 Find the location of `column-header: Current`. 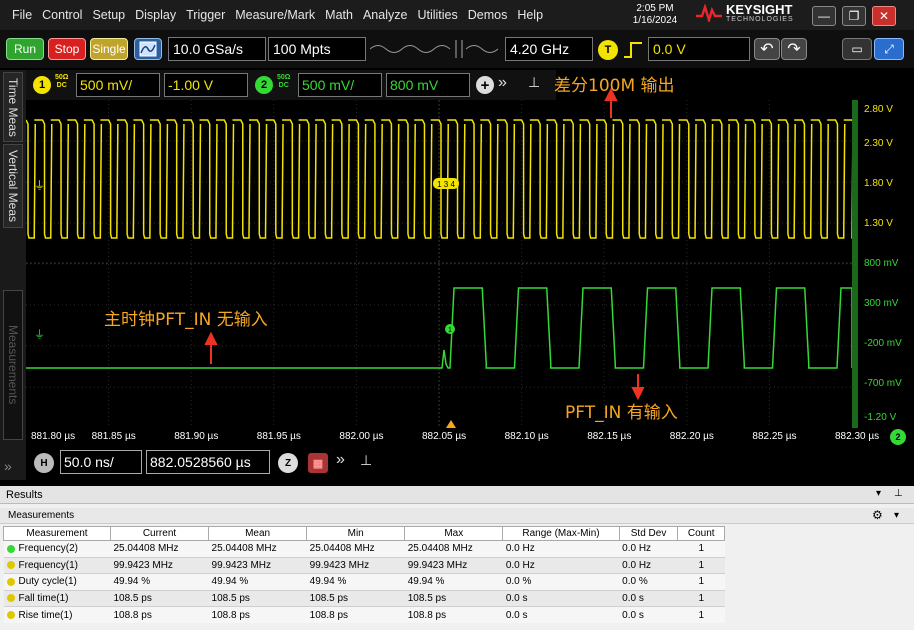

column-header: Current is located at coordinates (159, 533).